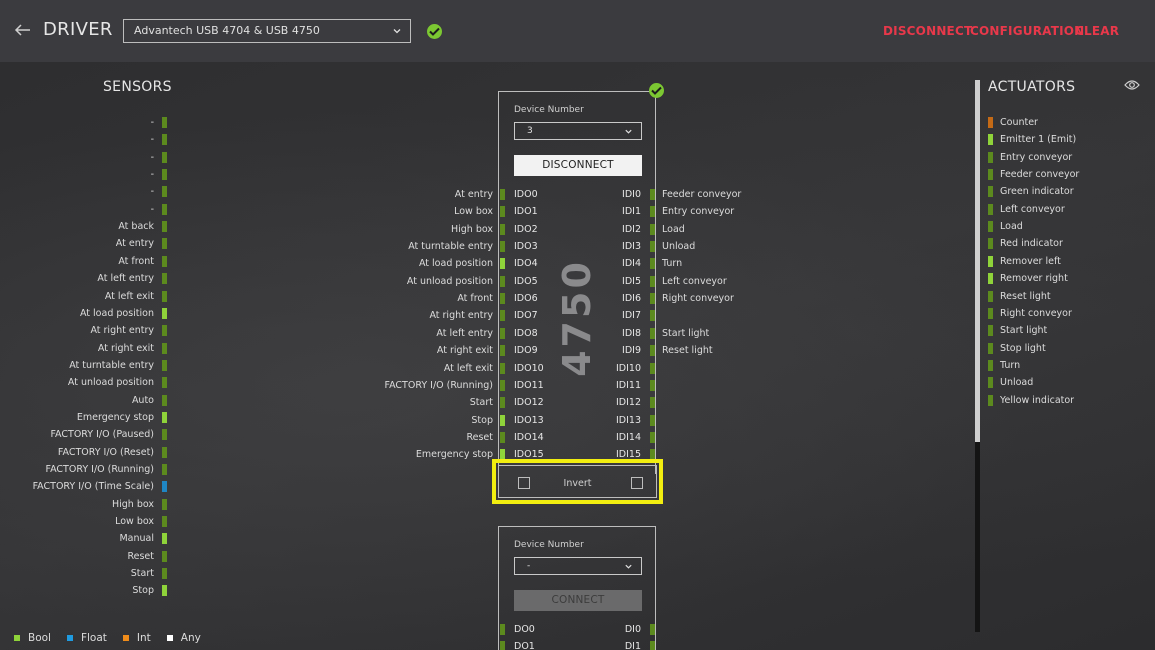  What do you see at coordinates (1097, 31) in the screenshot?
I see `clear-button: CLEAR` at bounding box center [1097, 31].